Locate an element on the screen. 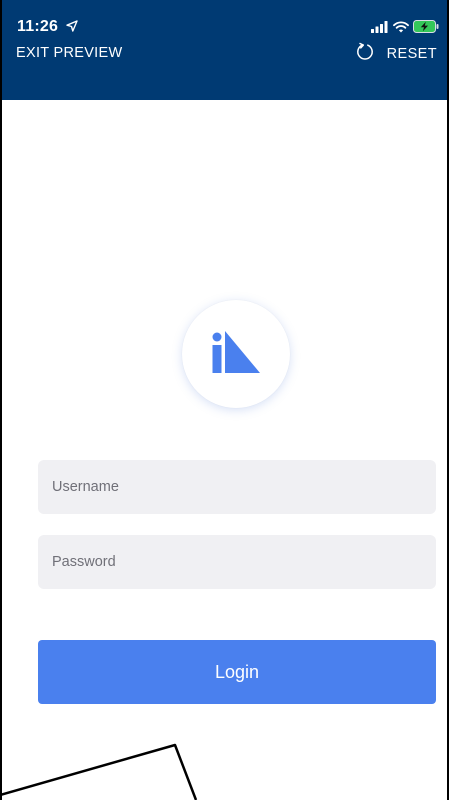 Image resolution: width=449 pixels, height=800 pixels. app-logo-icon is located at coordinates (236, 354).